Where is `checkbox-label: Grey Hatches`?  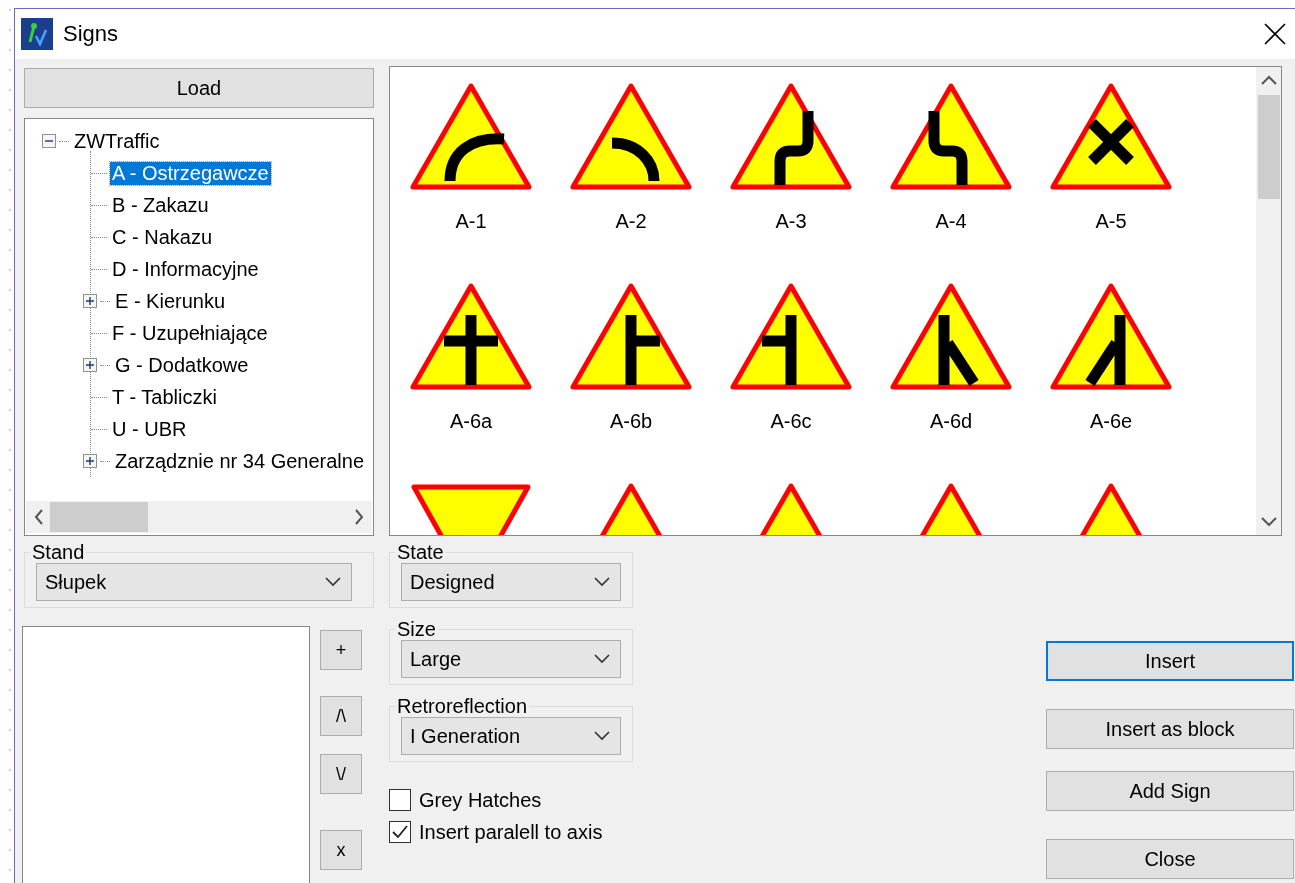 checkbox-label: Grey Hatches is located at coordinates (480, 800).